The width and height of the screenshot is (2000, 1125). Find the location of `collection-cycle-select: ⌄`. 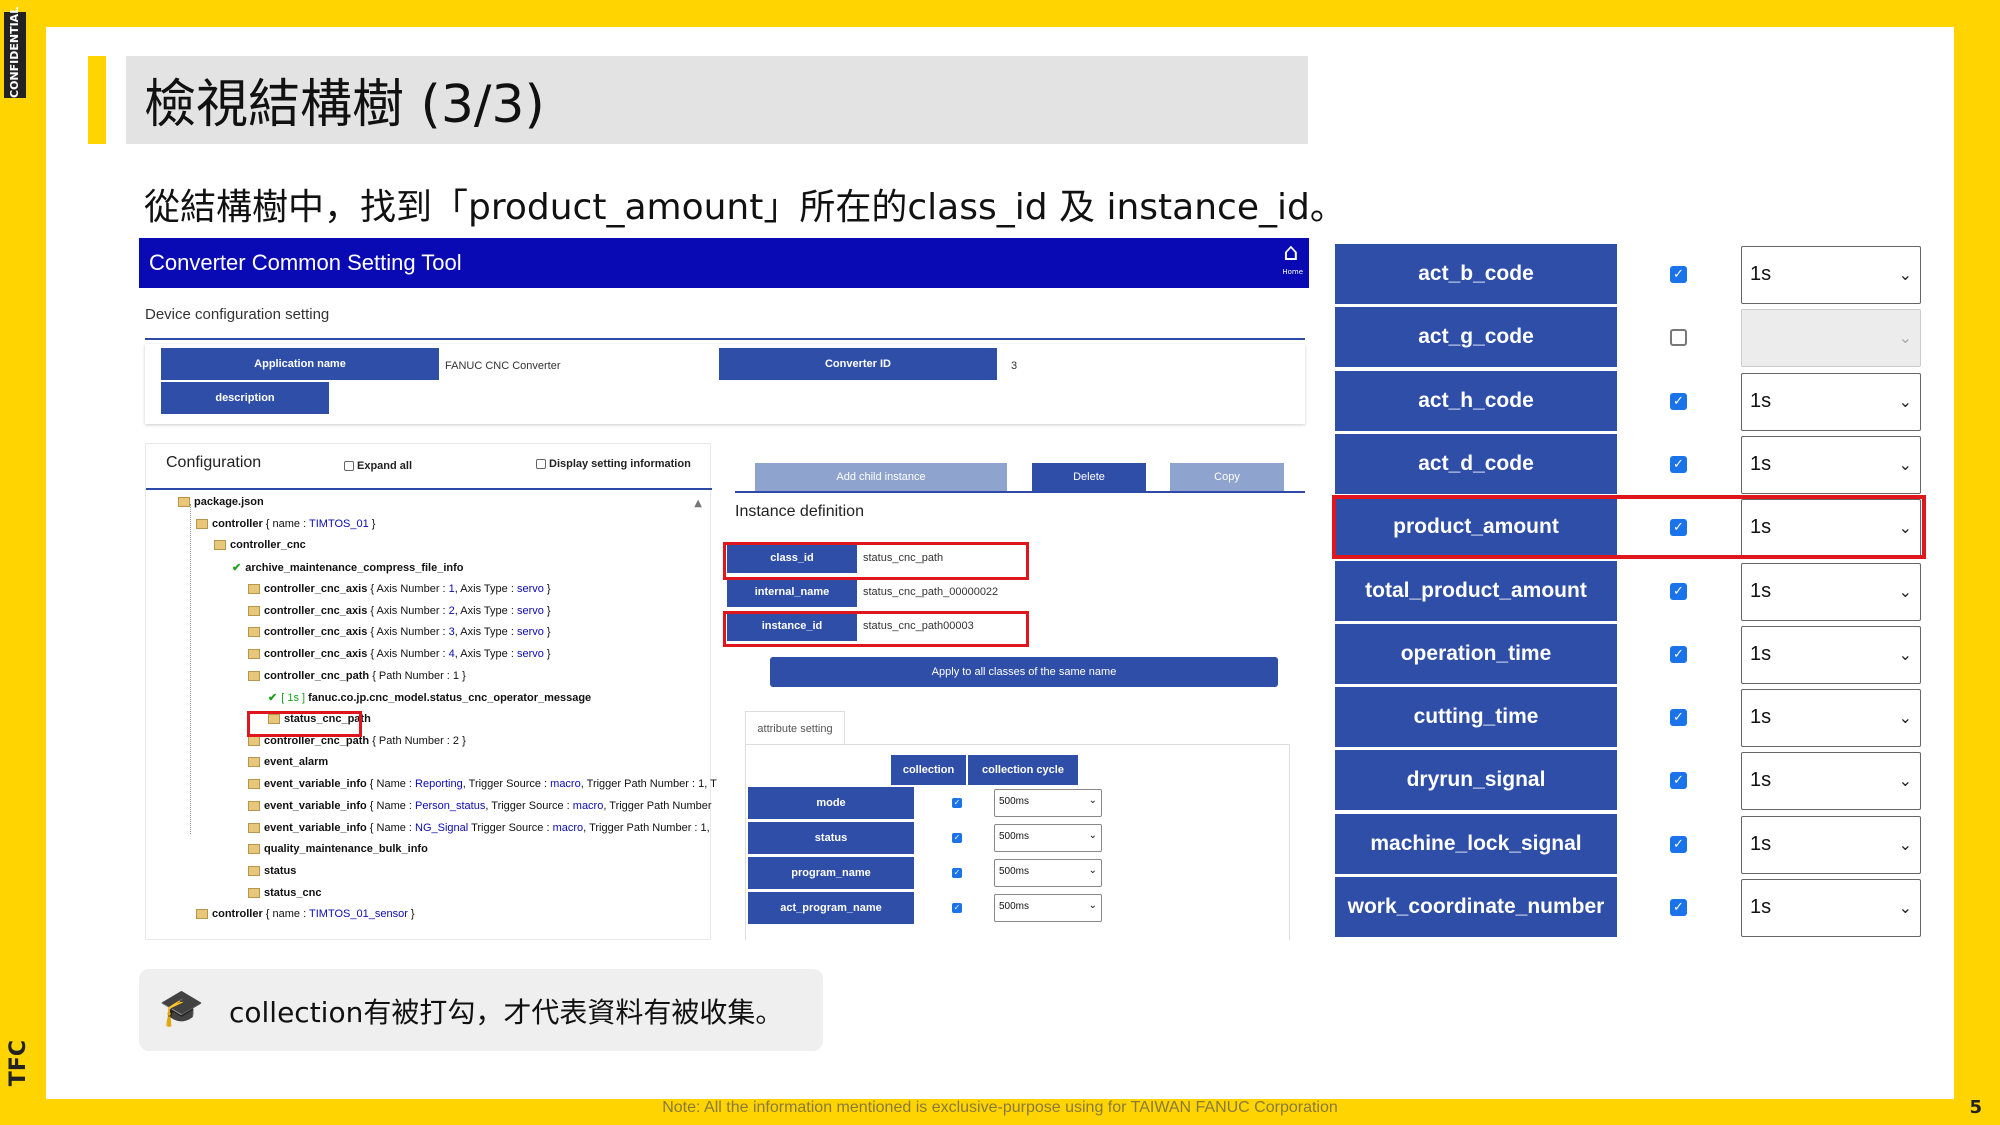

collection-cycle-select: ⌄ is located at coordinates (1831, 338).